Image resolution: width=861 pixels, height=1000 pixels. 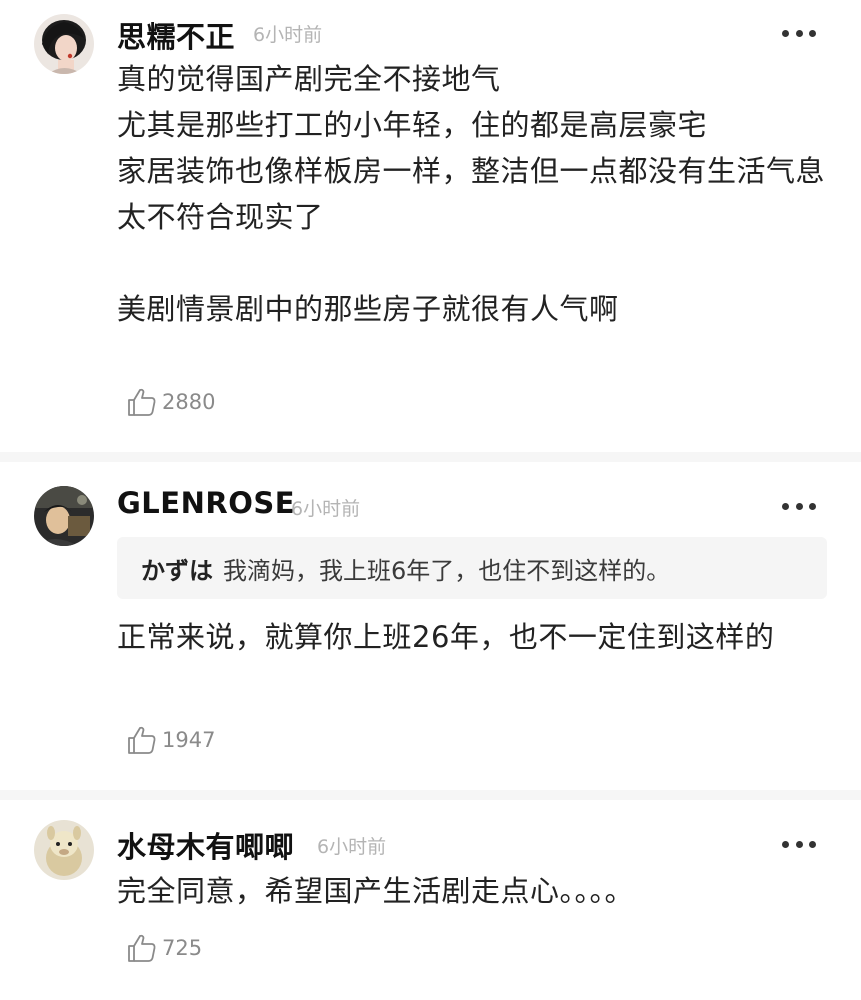 I want to click on like-count: 725, so click(x=182, y=948).